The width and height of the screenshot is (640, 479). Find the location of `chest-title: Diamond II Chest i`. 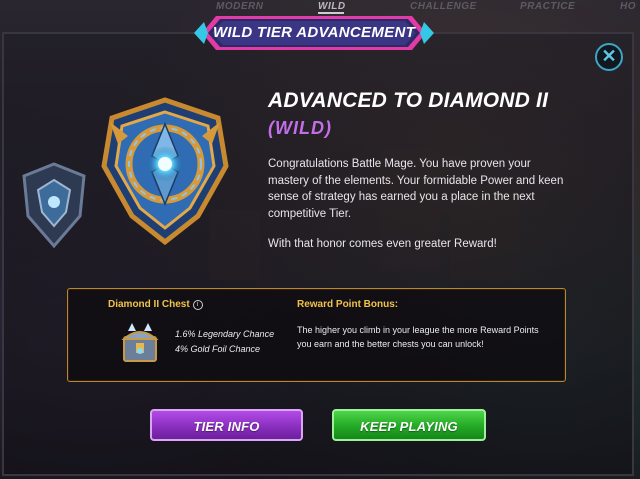

chest-title: Diamond II Chest i is located at coordinates (155, 304).